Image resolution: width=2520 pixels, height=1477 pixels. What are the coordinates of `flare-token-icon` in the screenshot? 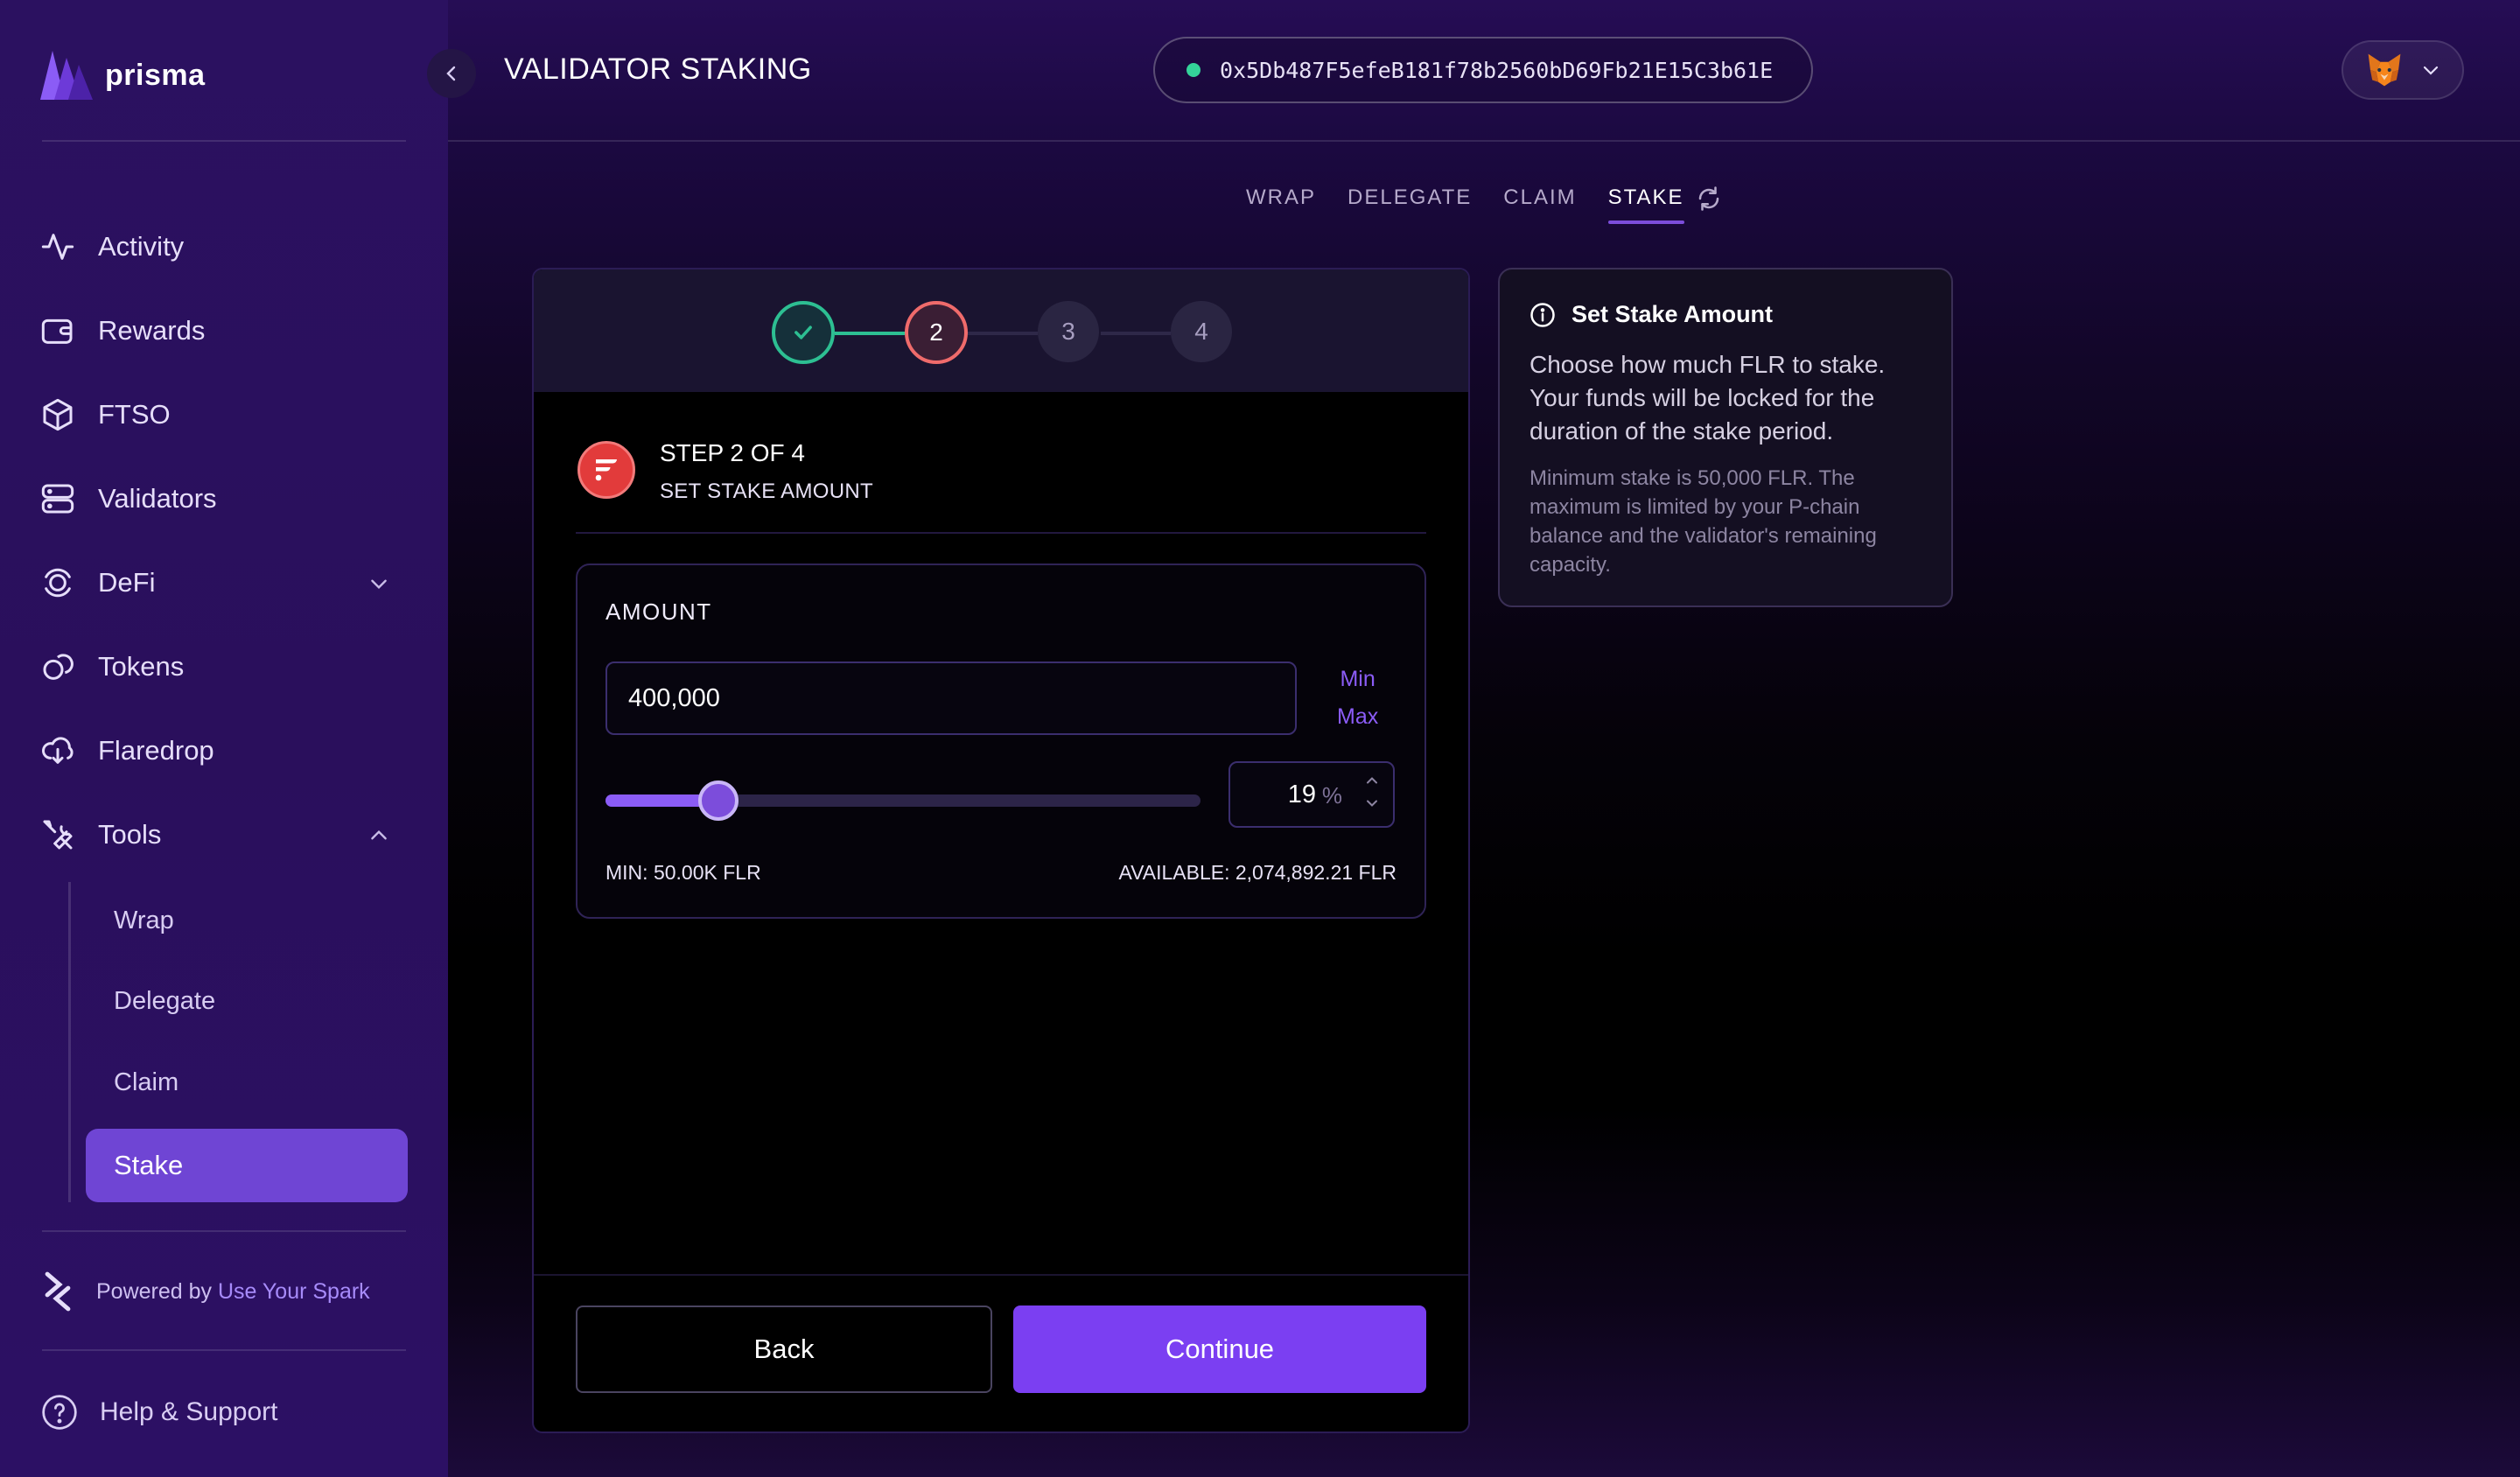 It's located at (606, 470).